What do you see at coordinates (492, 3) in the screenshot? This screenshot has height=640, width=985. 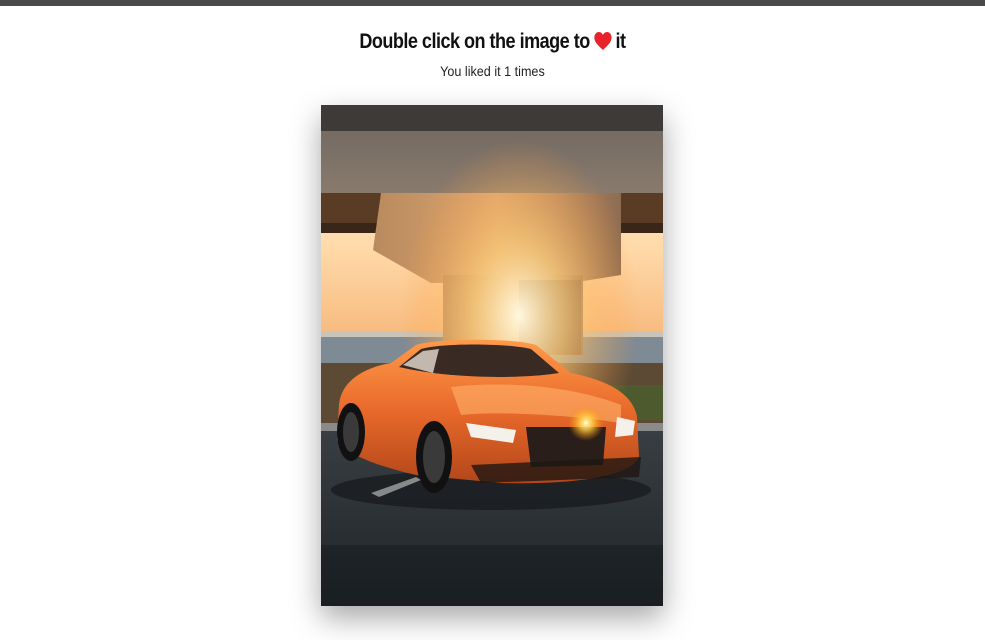 I see `top-bar` at bounding box center [492, 3].